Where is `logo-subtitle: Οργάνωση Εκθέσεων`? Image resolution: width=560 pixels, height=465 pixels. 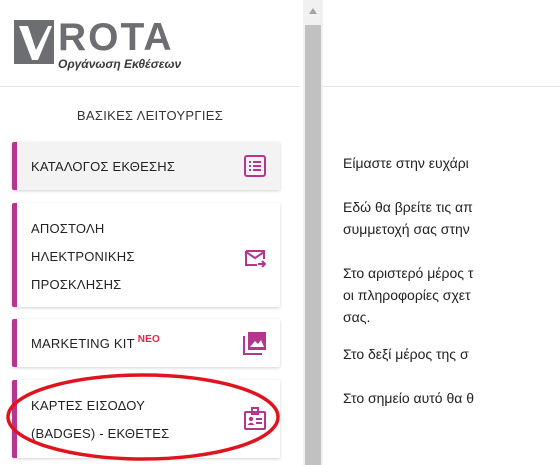
logo-subtitle: Οργάνωση Εκθέσεων is located at coordinates (120, 64).